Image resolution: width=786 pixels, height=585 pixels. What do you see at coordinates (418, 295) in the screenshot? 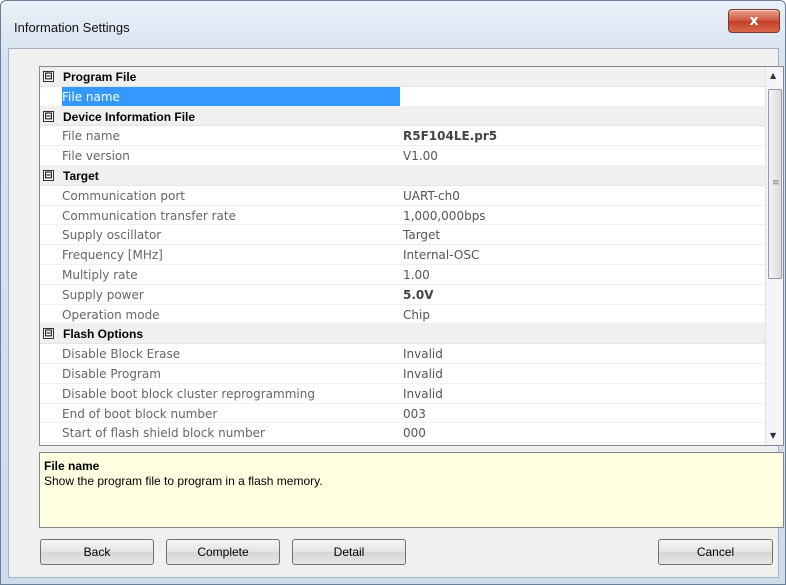
I see `property-value: 5.0V` at bounding box center [418, 295].